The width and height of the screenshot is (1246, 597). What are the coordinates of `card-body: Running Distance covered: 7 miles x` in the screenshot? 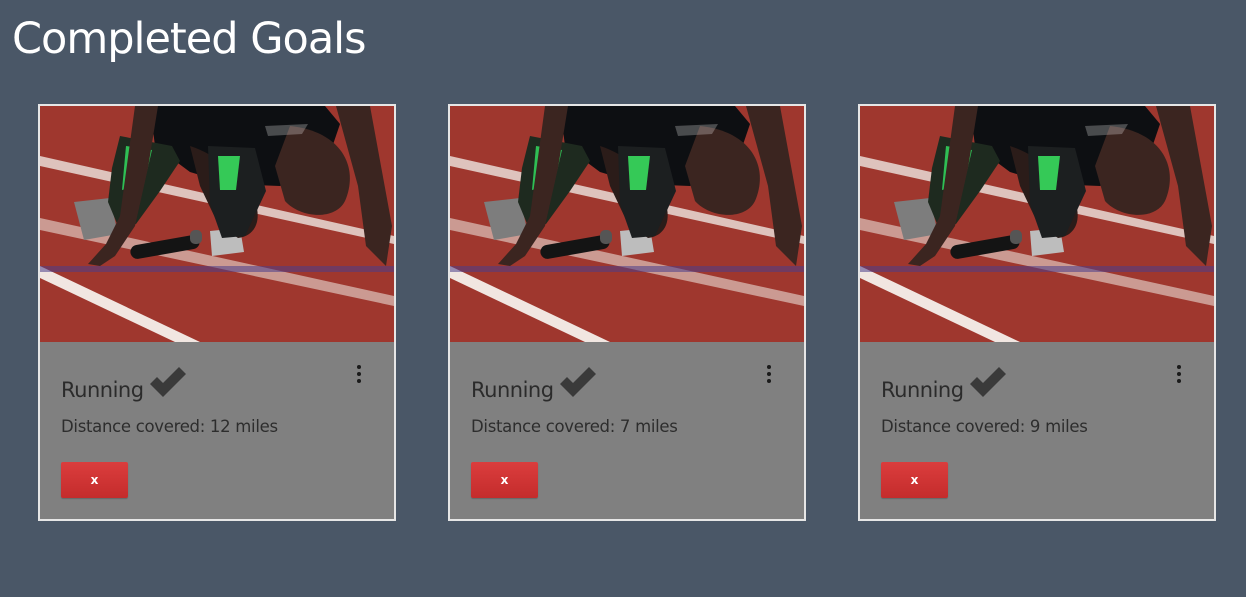 It's located at (627, 430).